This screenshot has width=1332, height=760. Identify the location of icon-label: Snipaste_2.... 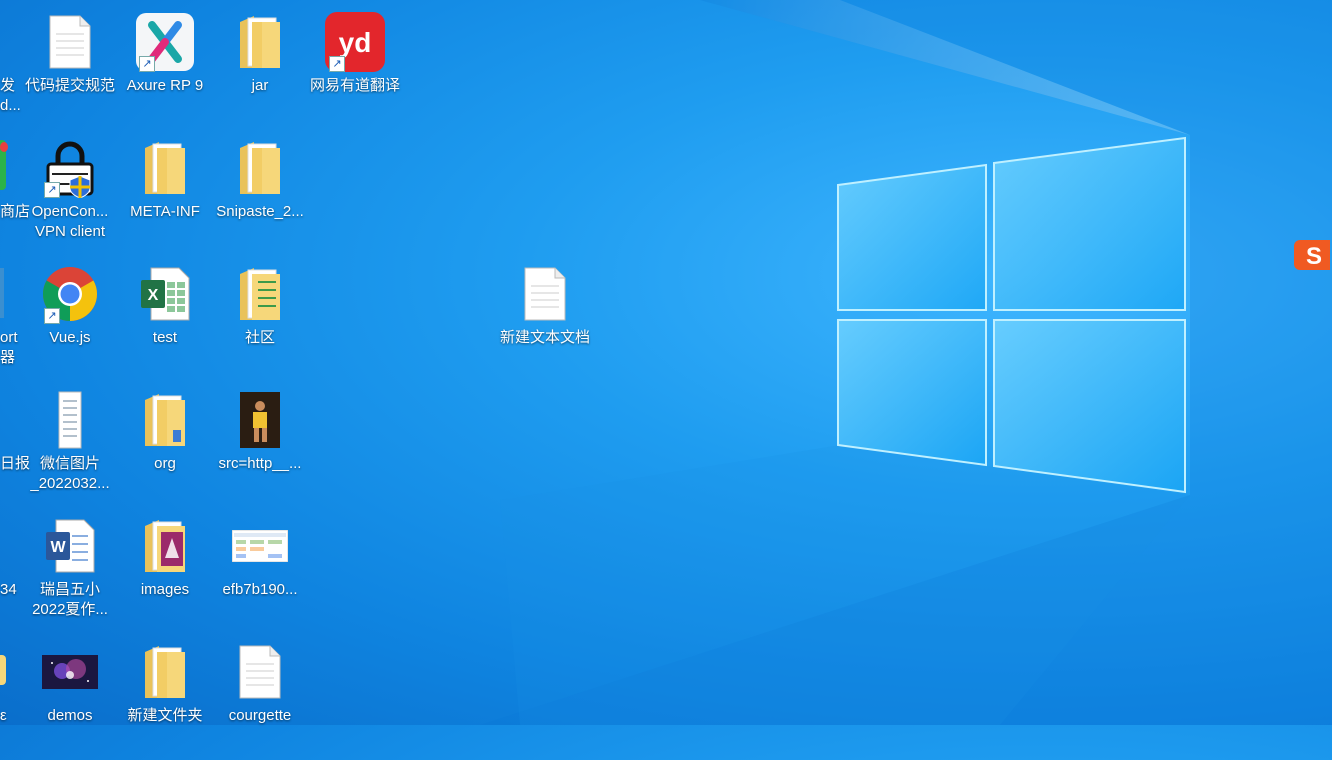
(260, 211).